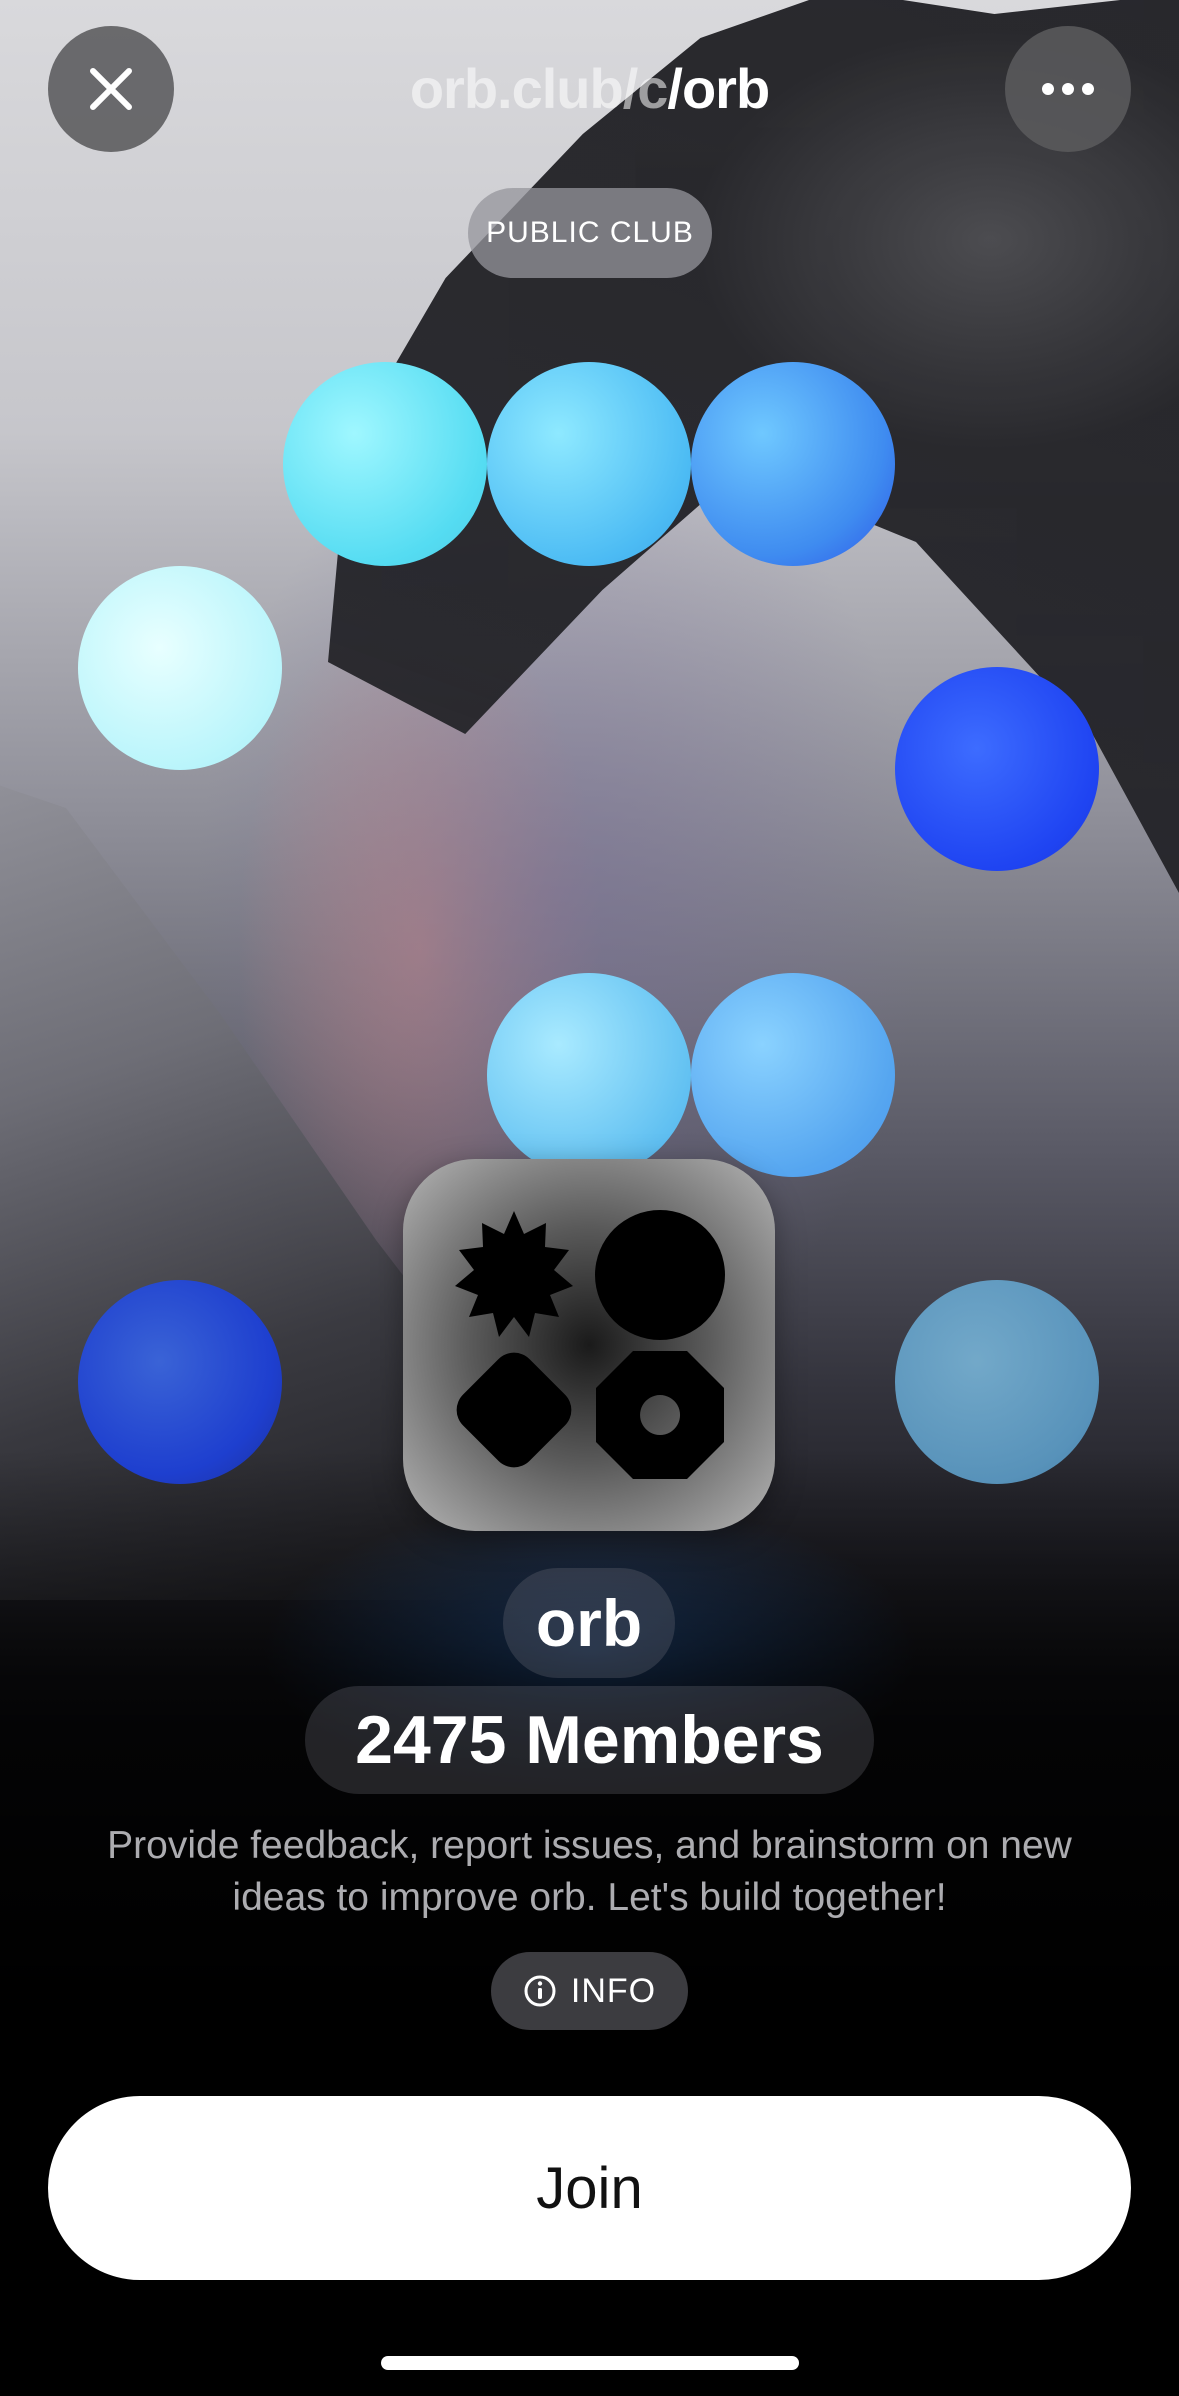  Describe the element at coordinates (589, 1623) in the screenshot. I see `club-name: orb` at that location.